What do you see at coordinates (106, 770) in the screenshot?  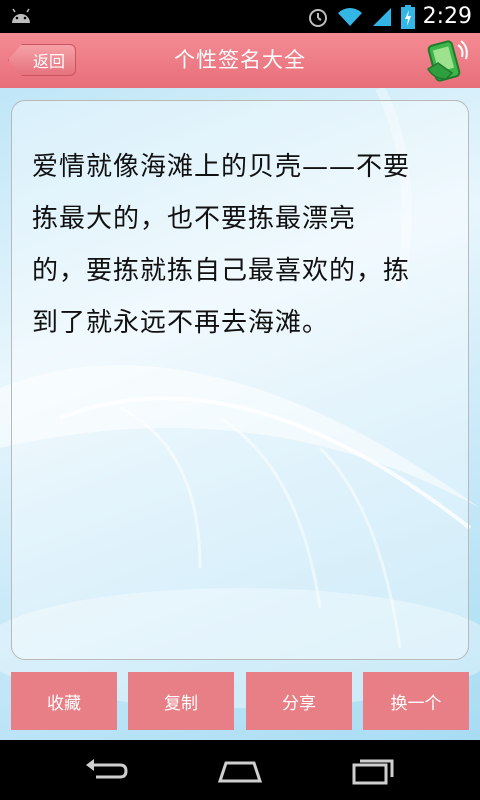 I see `back-icon` at bounding box center [106, 770].